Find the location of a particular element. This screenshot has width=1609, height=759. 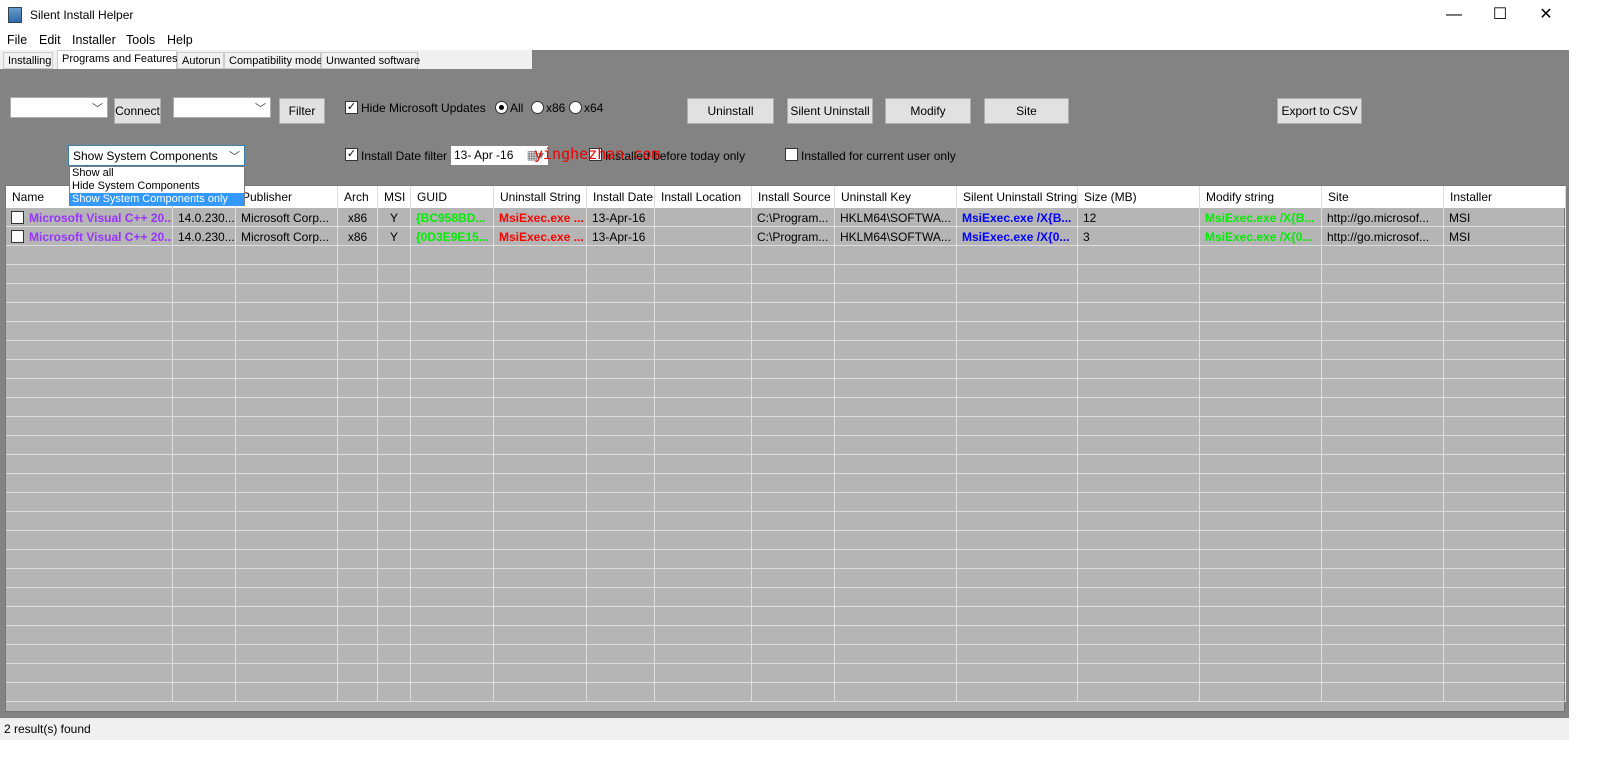

menu-installer: Installer is located at coordinates (94, 40).